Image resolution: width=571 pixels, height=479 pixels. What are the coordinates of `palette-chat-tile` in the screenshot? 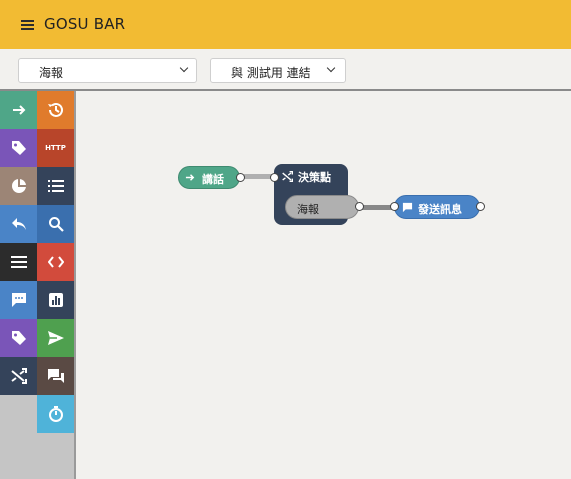 It's located at (18, 300).